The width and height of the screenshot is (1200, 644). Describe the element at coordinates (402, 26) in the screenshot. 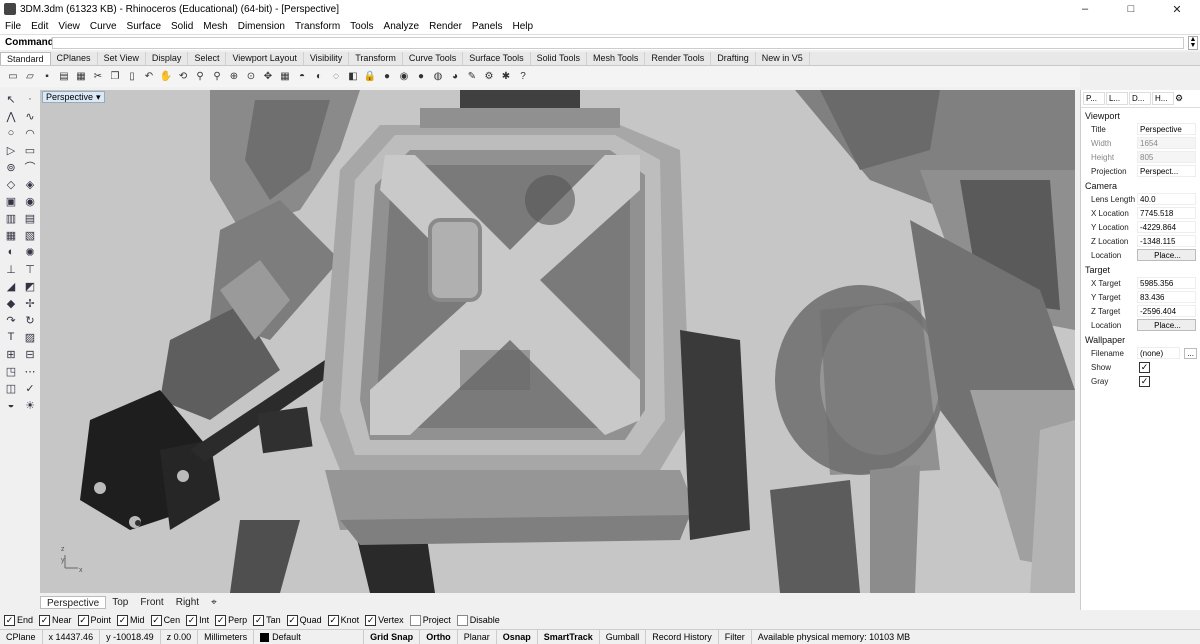

I see `menu-analyze: Analyze` at that location.